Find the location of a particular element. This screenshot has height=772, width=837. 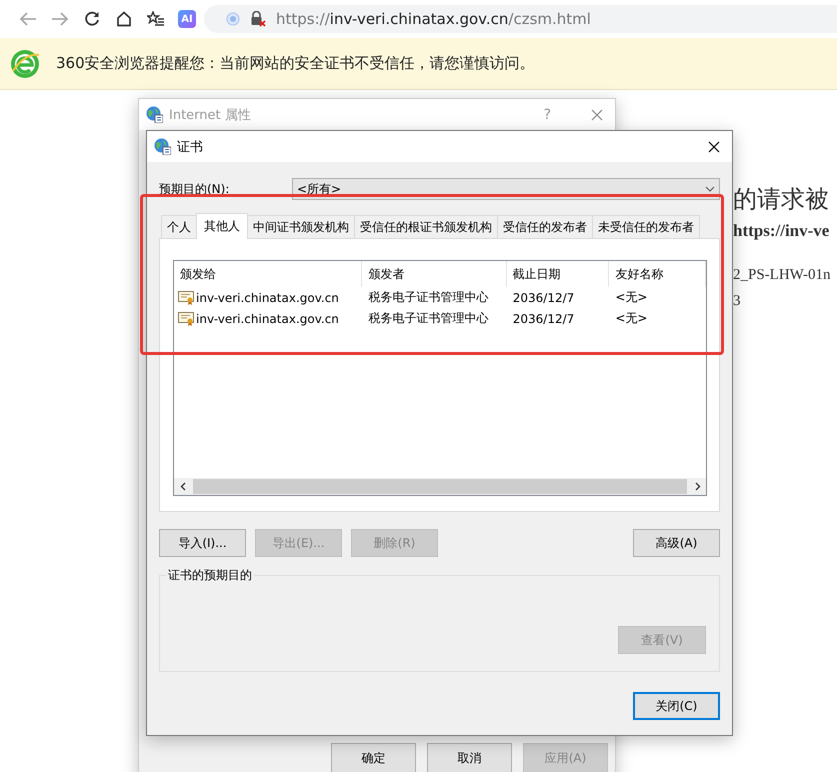

address-bar: https://inv-veri.chinatax.gov.cn/czsm.html is located at coordinates (520, 19).